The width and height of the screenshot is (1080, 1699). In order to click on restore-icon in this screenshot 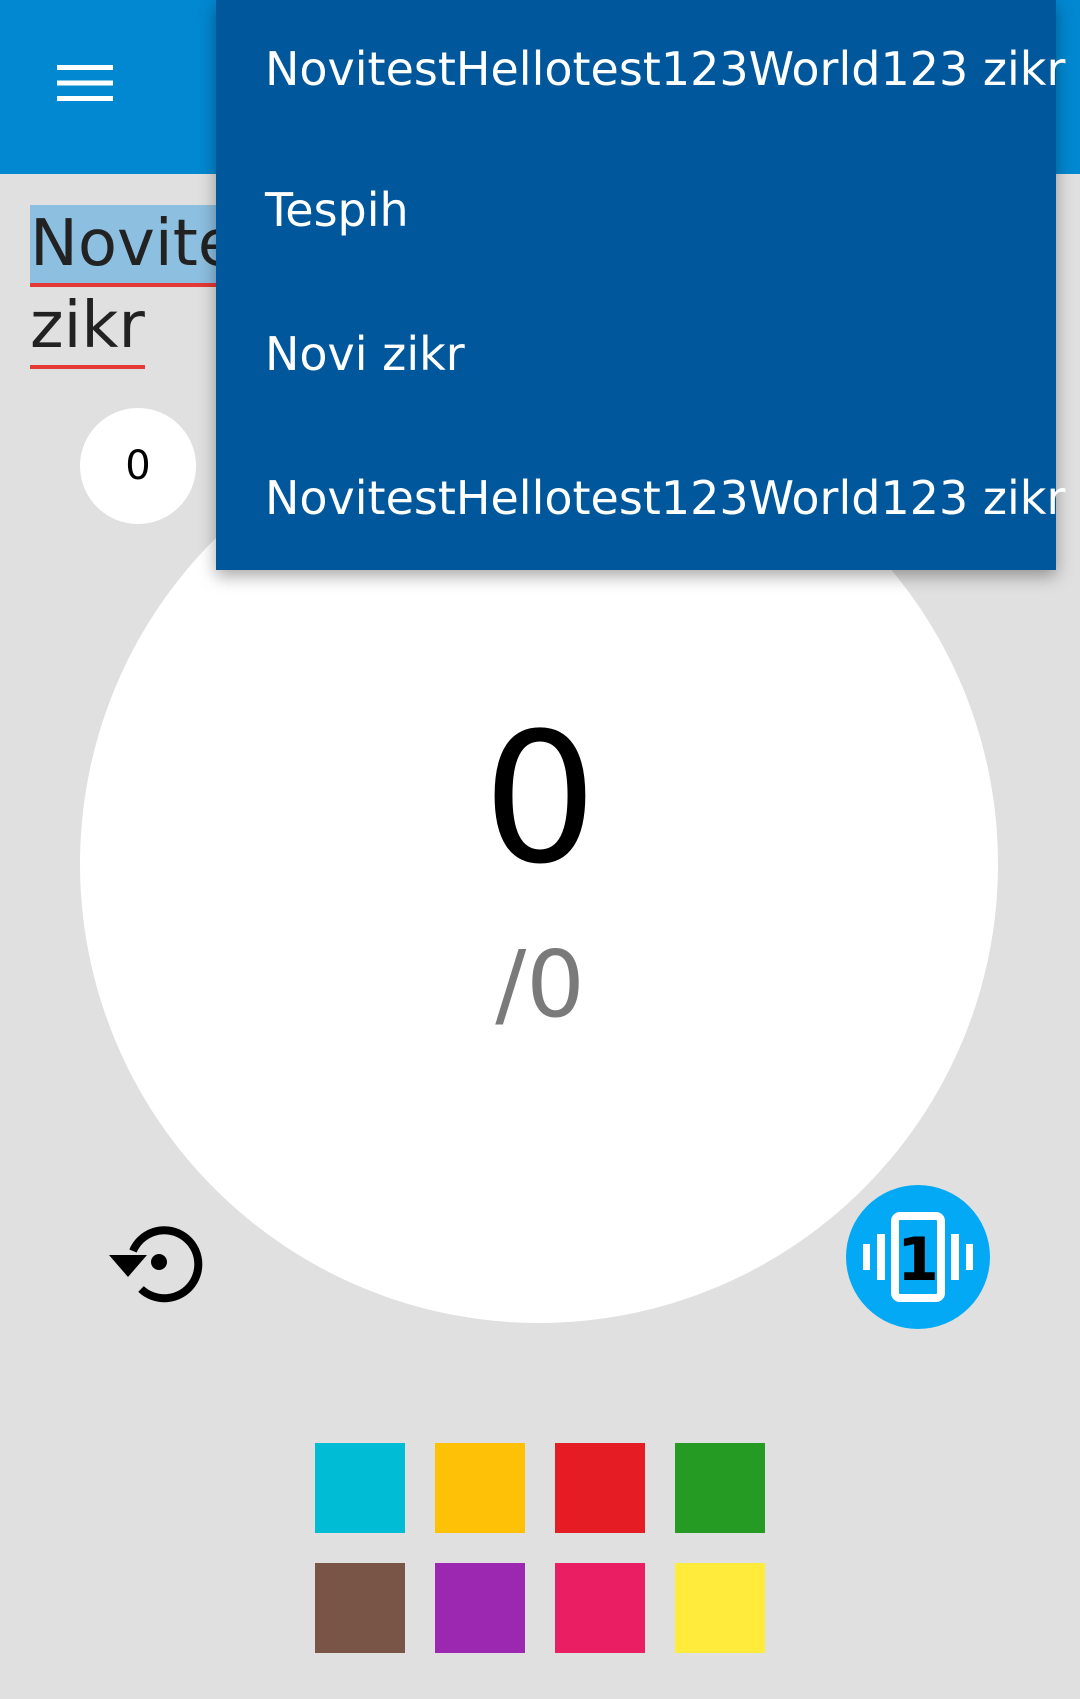, I will do `click(156, 1264)`.